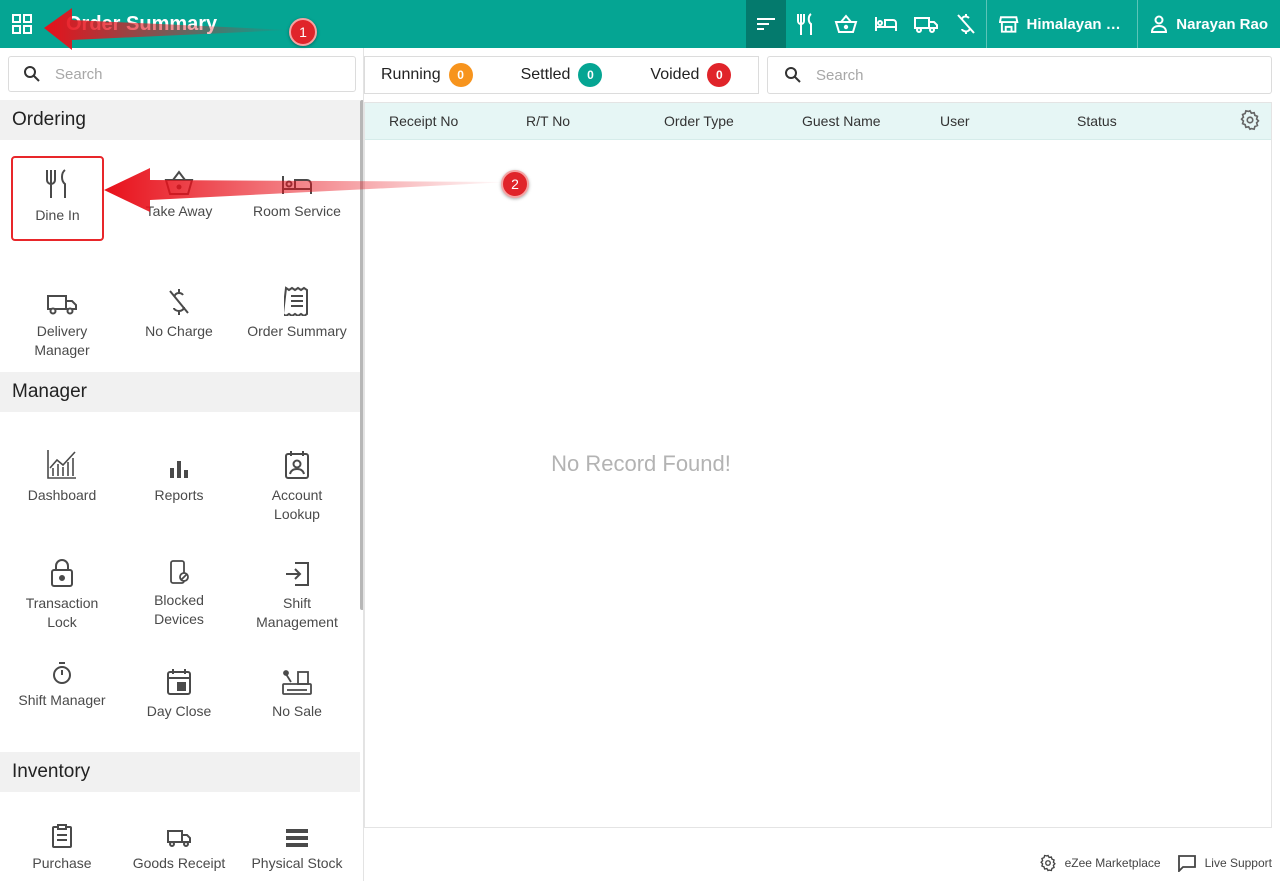 The width and height of the screenshot is (1280, 881). What do you see at coordinates (297, 863) in the screenshot?
I see `menu-label: Physical Stock` at bounding box center [297, 863].